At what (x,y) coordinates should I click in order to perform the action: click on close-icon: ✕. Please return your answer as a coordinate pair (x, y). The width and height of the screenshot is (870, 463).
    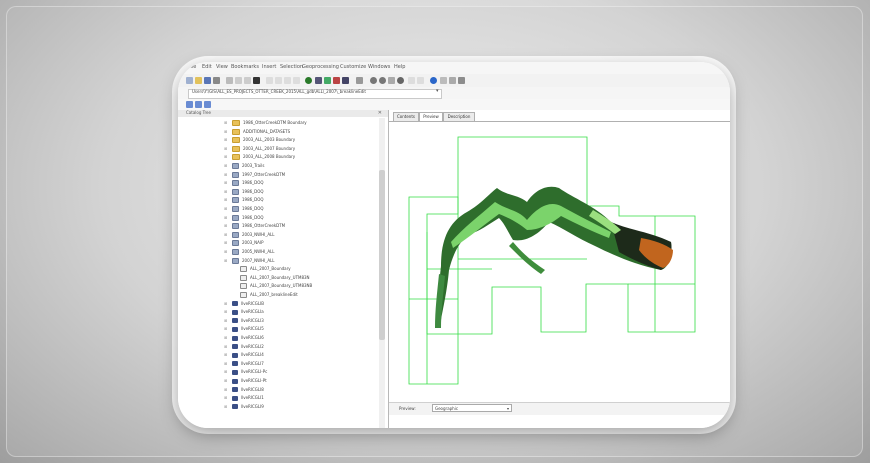
    Looking at the image, I should click on (380, 113).